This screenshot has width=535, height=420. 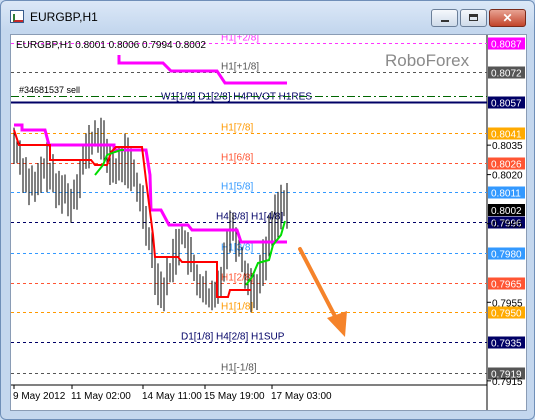 What do you see at coordinates (240, 39) in the screenshot?
I see `level-label: H1[+2/8]` at bounding box center [240, 39].